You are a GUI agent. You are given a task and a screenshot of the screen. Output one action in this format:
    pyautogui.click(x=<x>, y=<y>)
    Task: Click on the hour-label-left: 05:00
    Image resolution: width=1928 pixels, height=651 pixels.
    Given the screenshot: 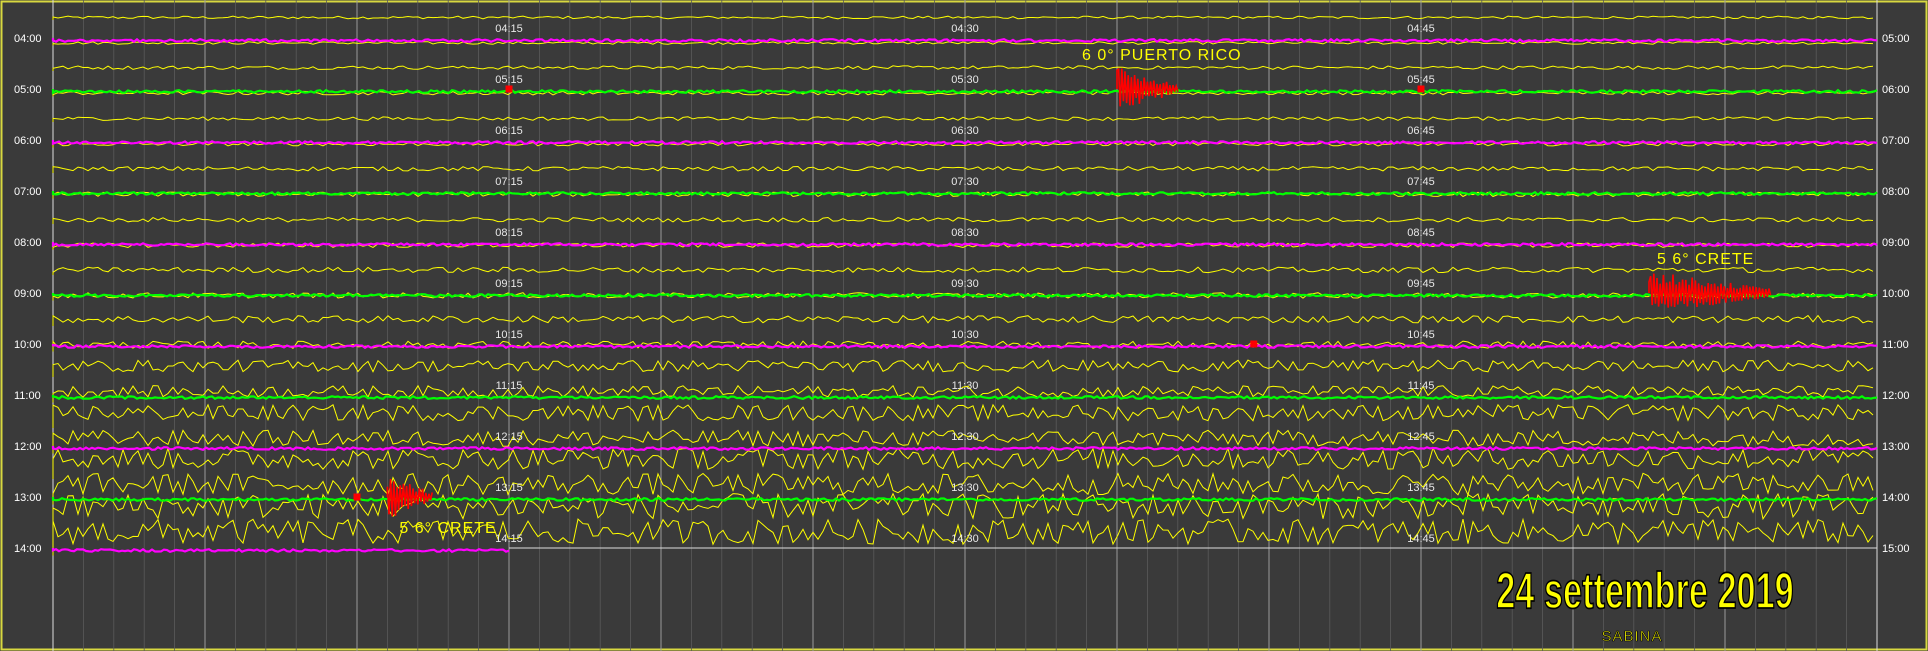 What is the action you would take?
    pyautogui.click(x=28, y=90)
    